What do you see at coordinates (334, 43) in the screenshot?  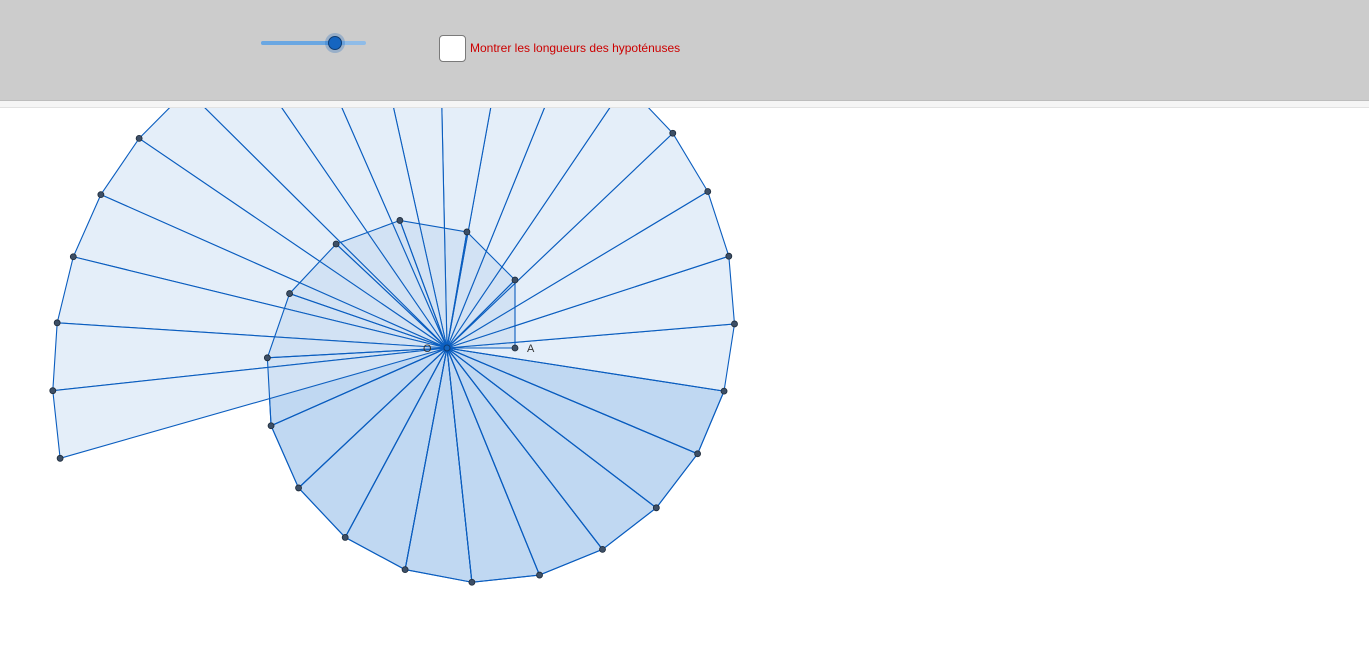 I see `slider-handle` at bounding box center [334, 43].